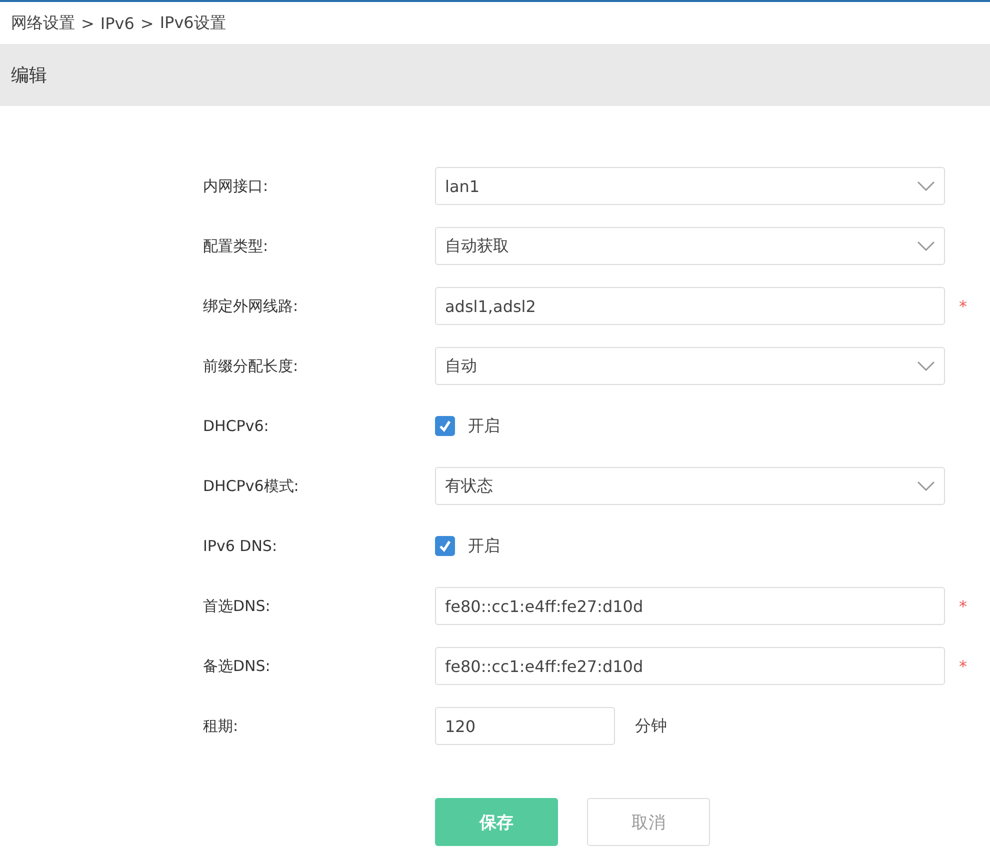 The image size is (990, 860). Describe the element at coordinates (236, 246) in the screenshot. I see `field-label: 配置类型:` at that location.